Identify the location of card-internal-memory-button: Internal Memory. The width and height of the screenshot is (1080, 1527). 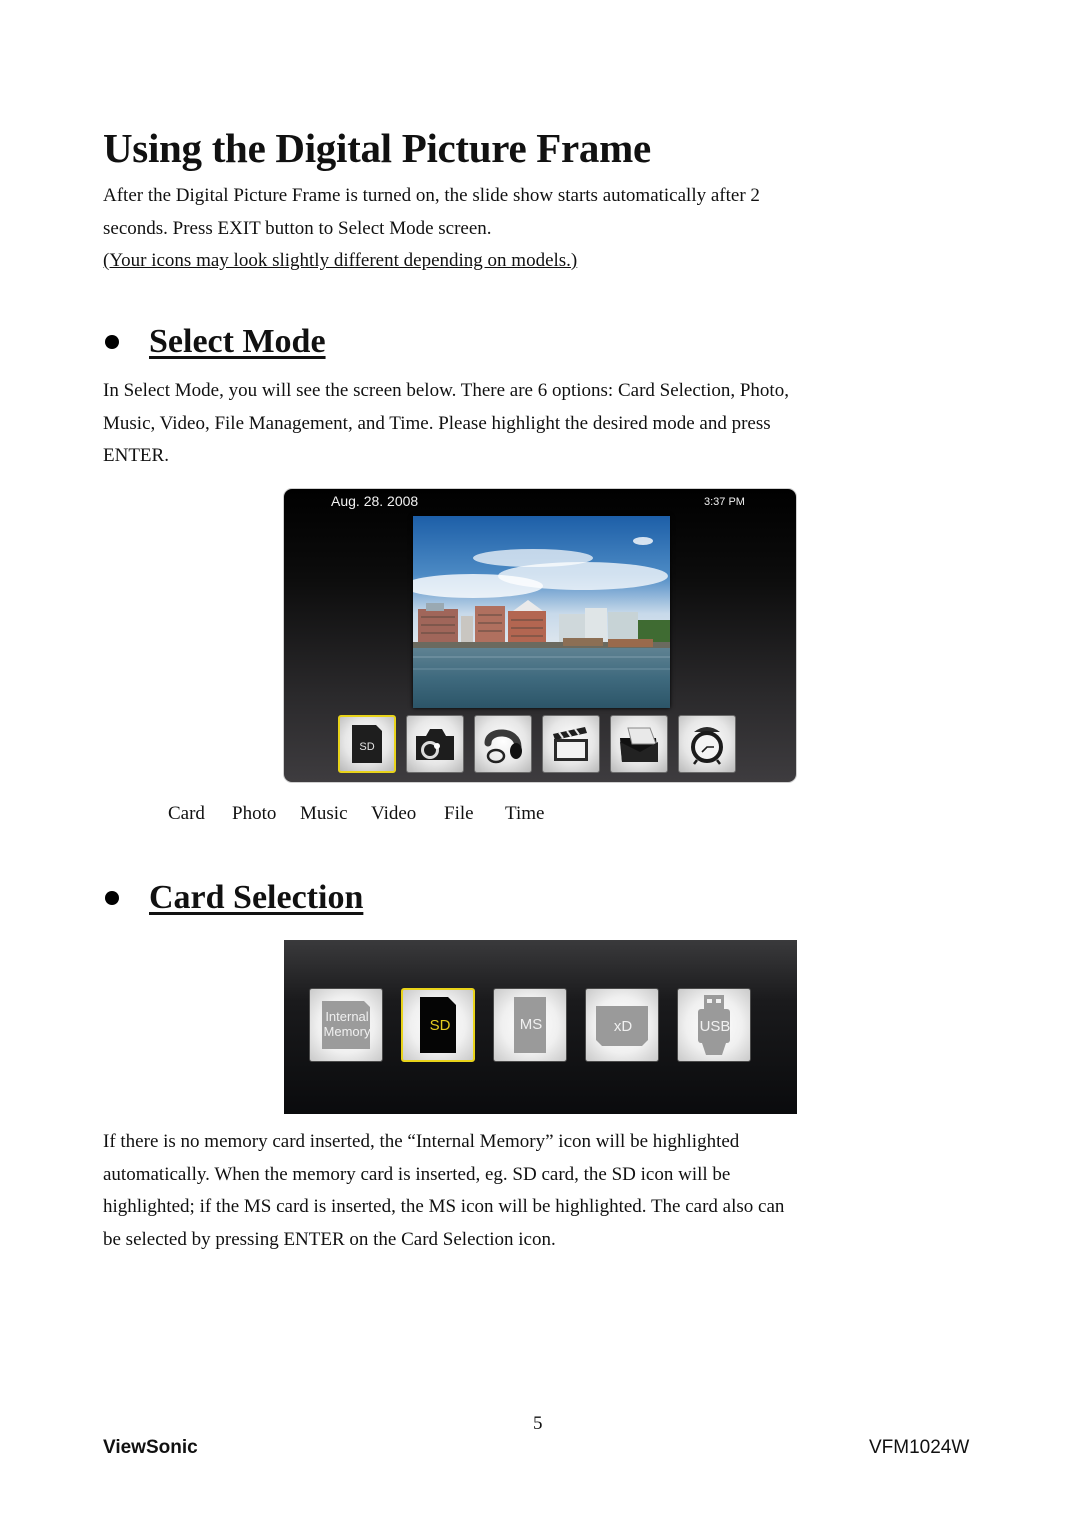
(346, 1025).